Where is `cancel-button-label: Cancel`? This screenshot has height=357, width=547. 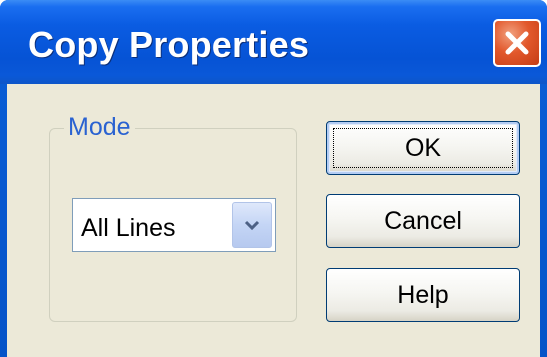 cancel-button-label: Cancel is located at coordinates (423, 221).